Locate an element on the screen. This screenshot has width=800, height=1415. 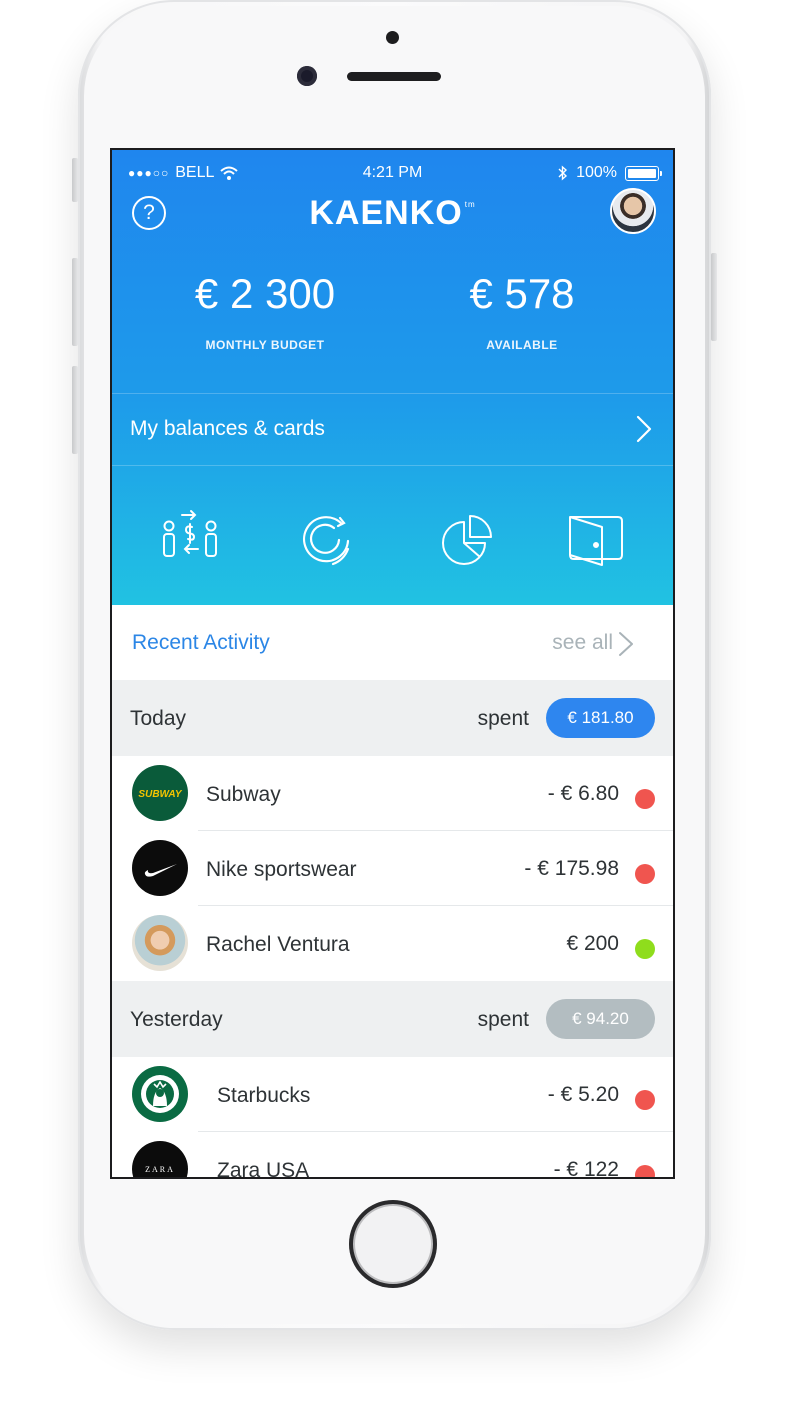
starbucks-siren-icon is located at coordinates (160, 1094).